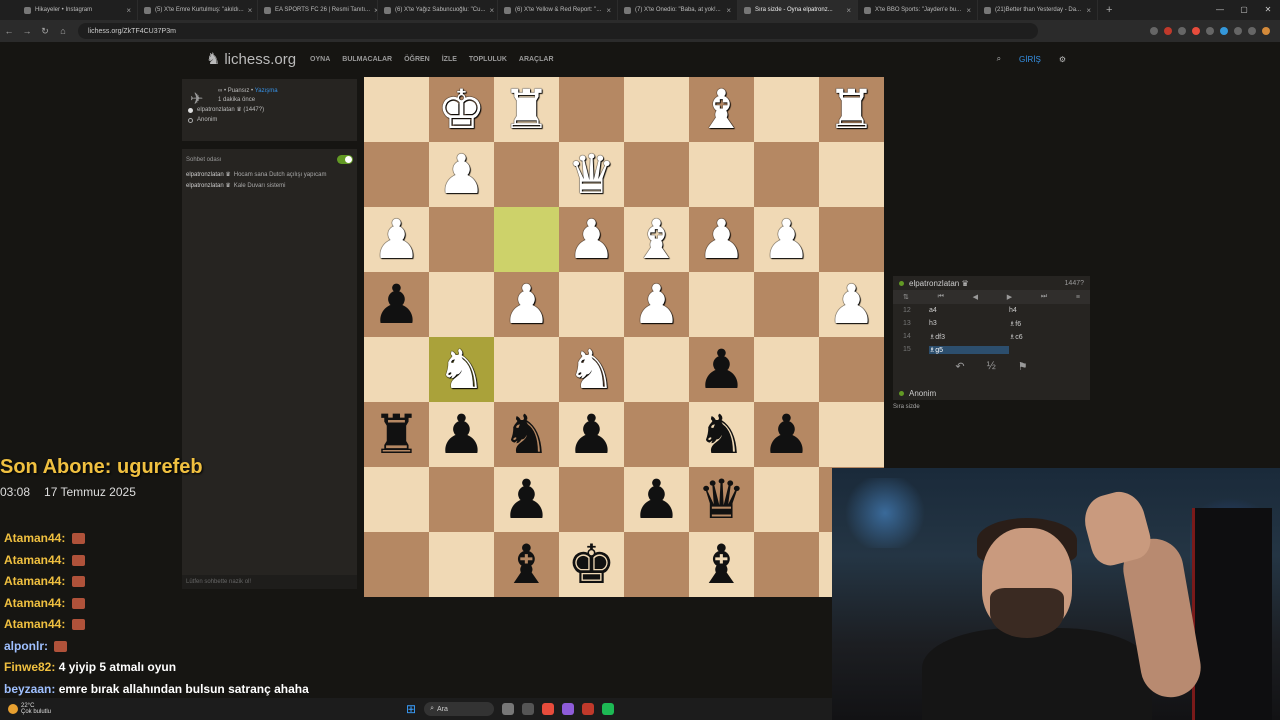 The width and height of the screenshot is (1280, 720). What do you see at coordinates (1049, 337) in the screenshot?
I see `black-move: ♗c6` at bounding box center [1049, 337].